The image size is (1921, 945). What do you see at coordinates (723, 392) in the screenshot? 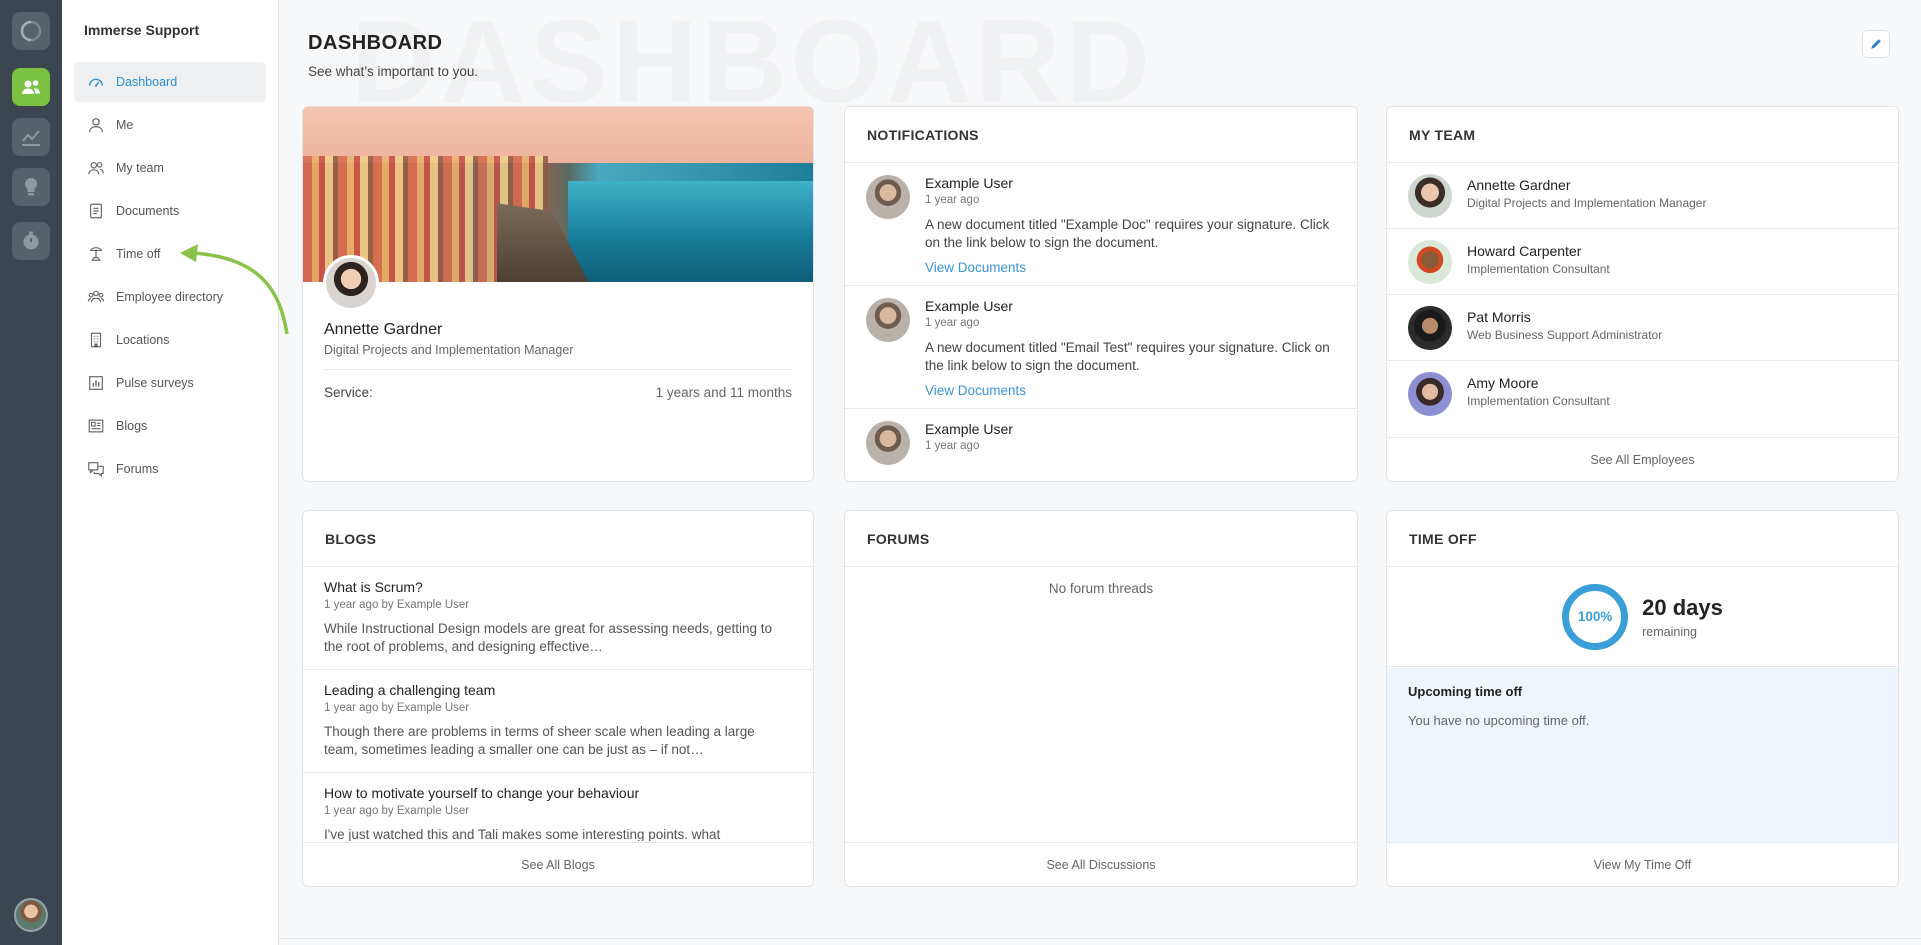
I see `service-value: 1 years and 11 months` at bounding box center [723, 392].